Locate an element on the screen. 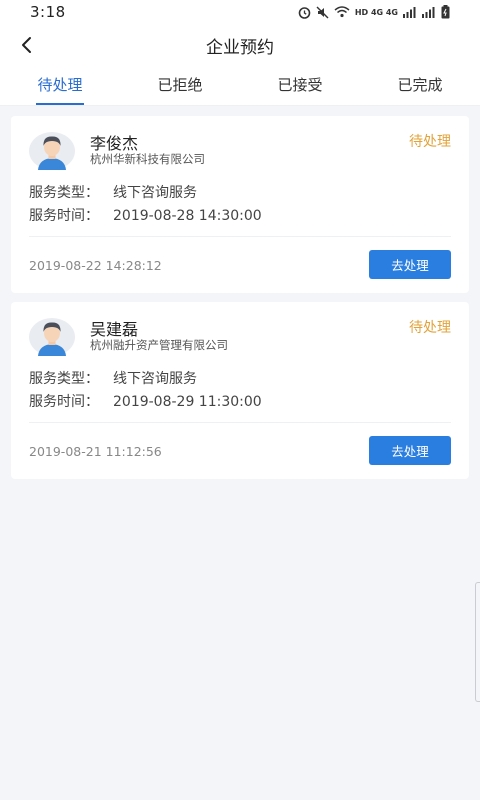  tab-completed: 已完成 is located at coordinates (420, 85).